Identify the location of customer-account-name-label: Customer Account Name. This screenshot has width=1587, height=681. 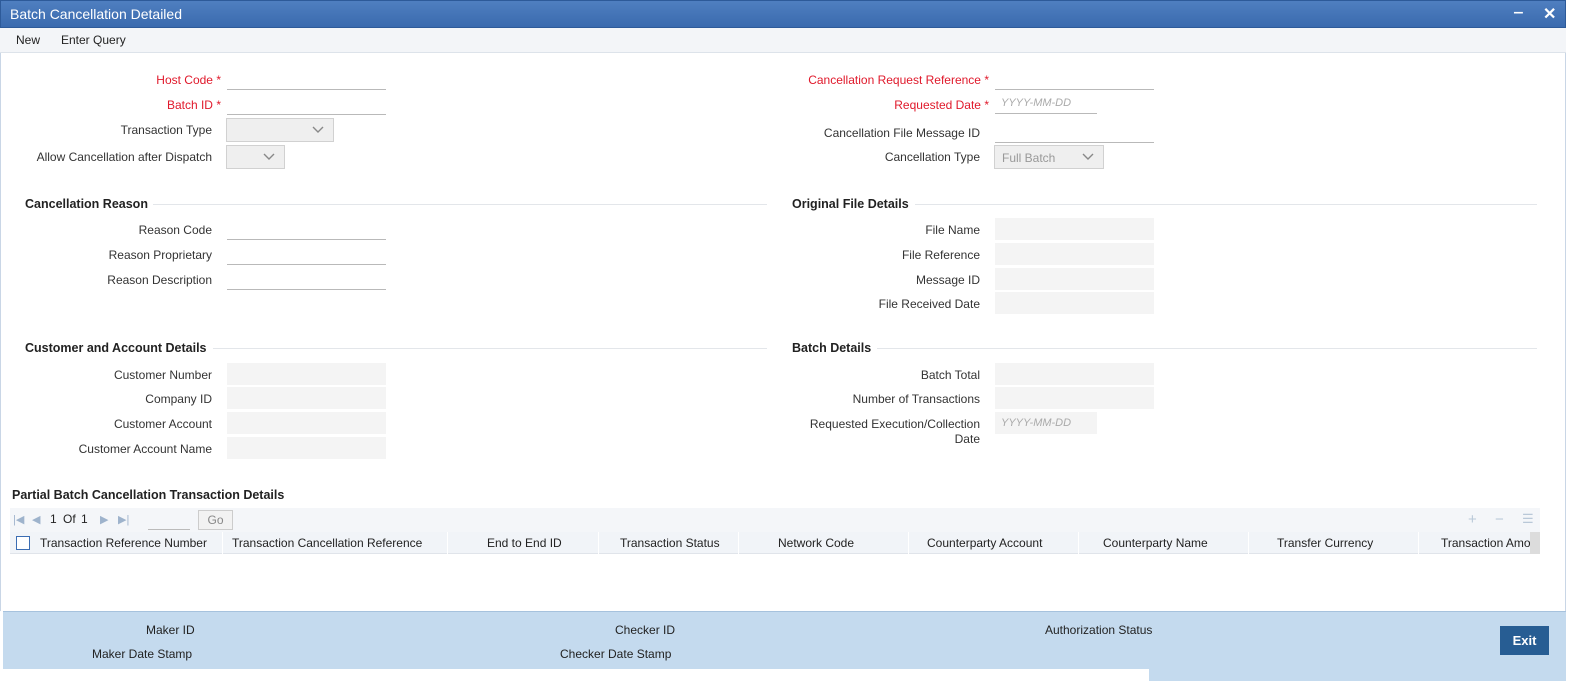
(145, 449).